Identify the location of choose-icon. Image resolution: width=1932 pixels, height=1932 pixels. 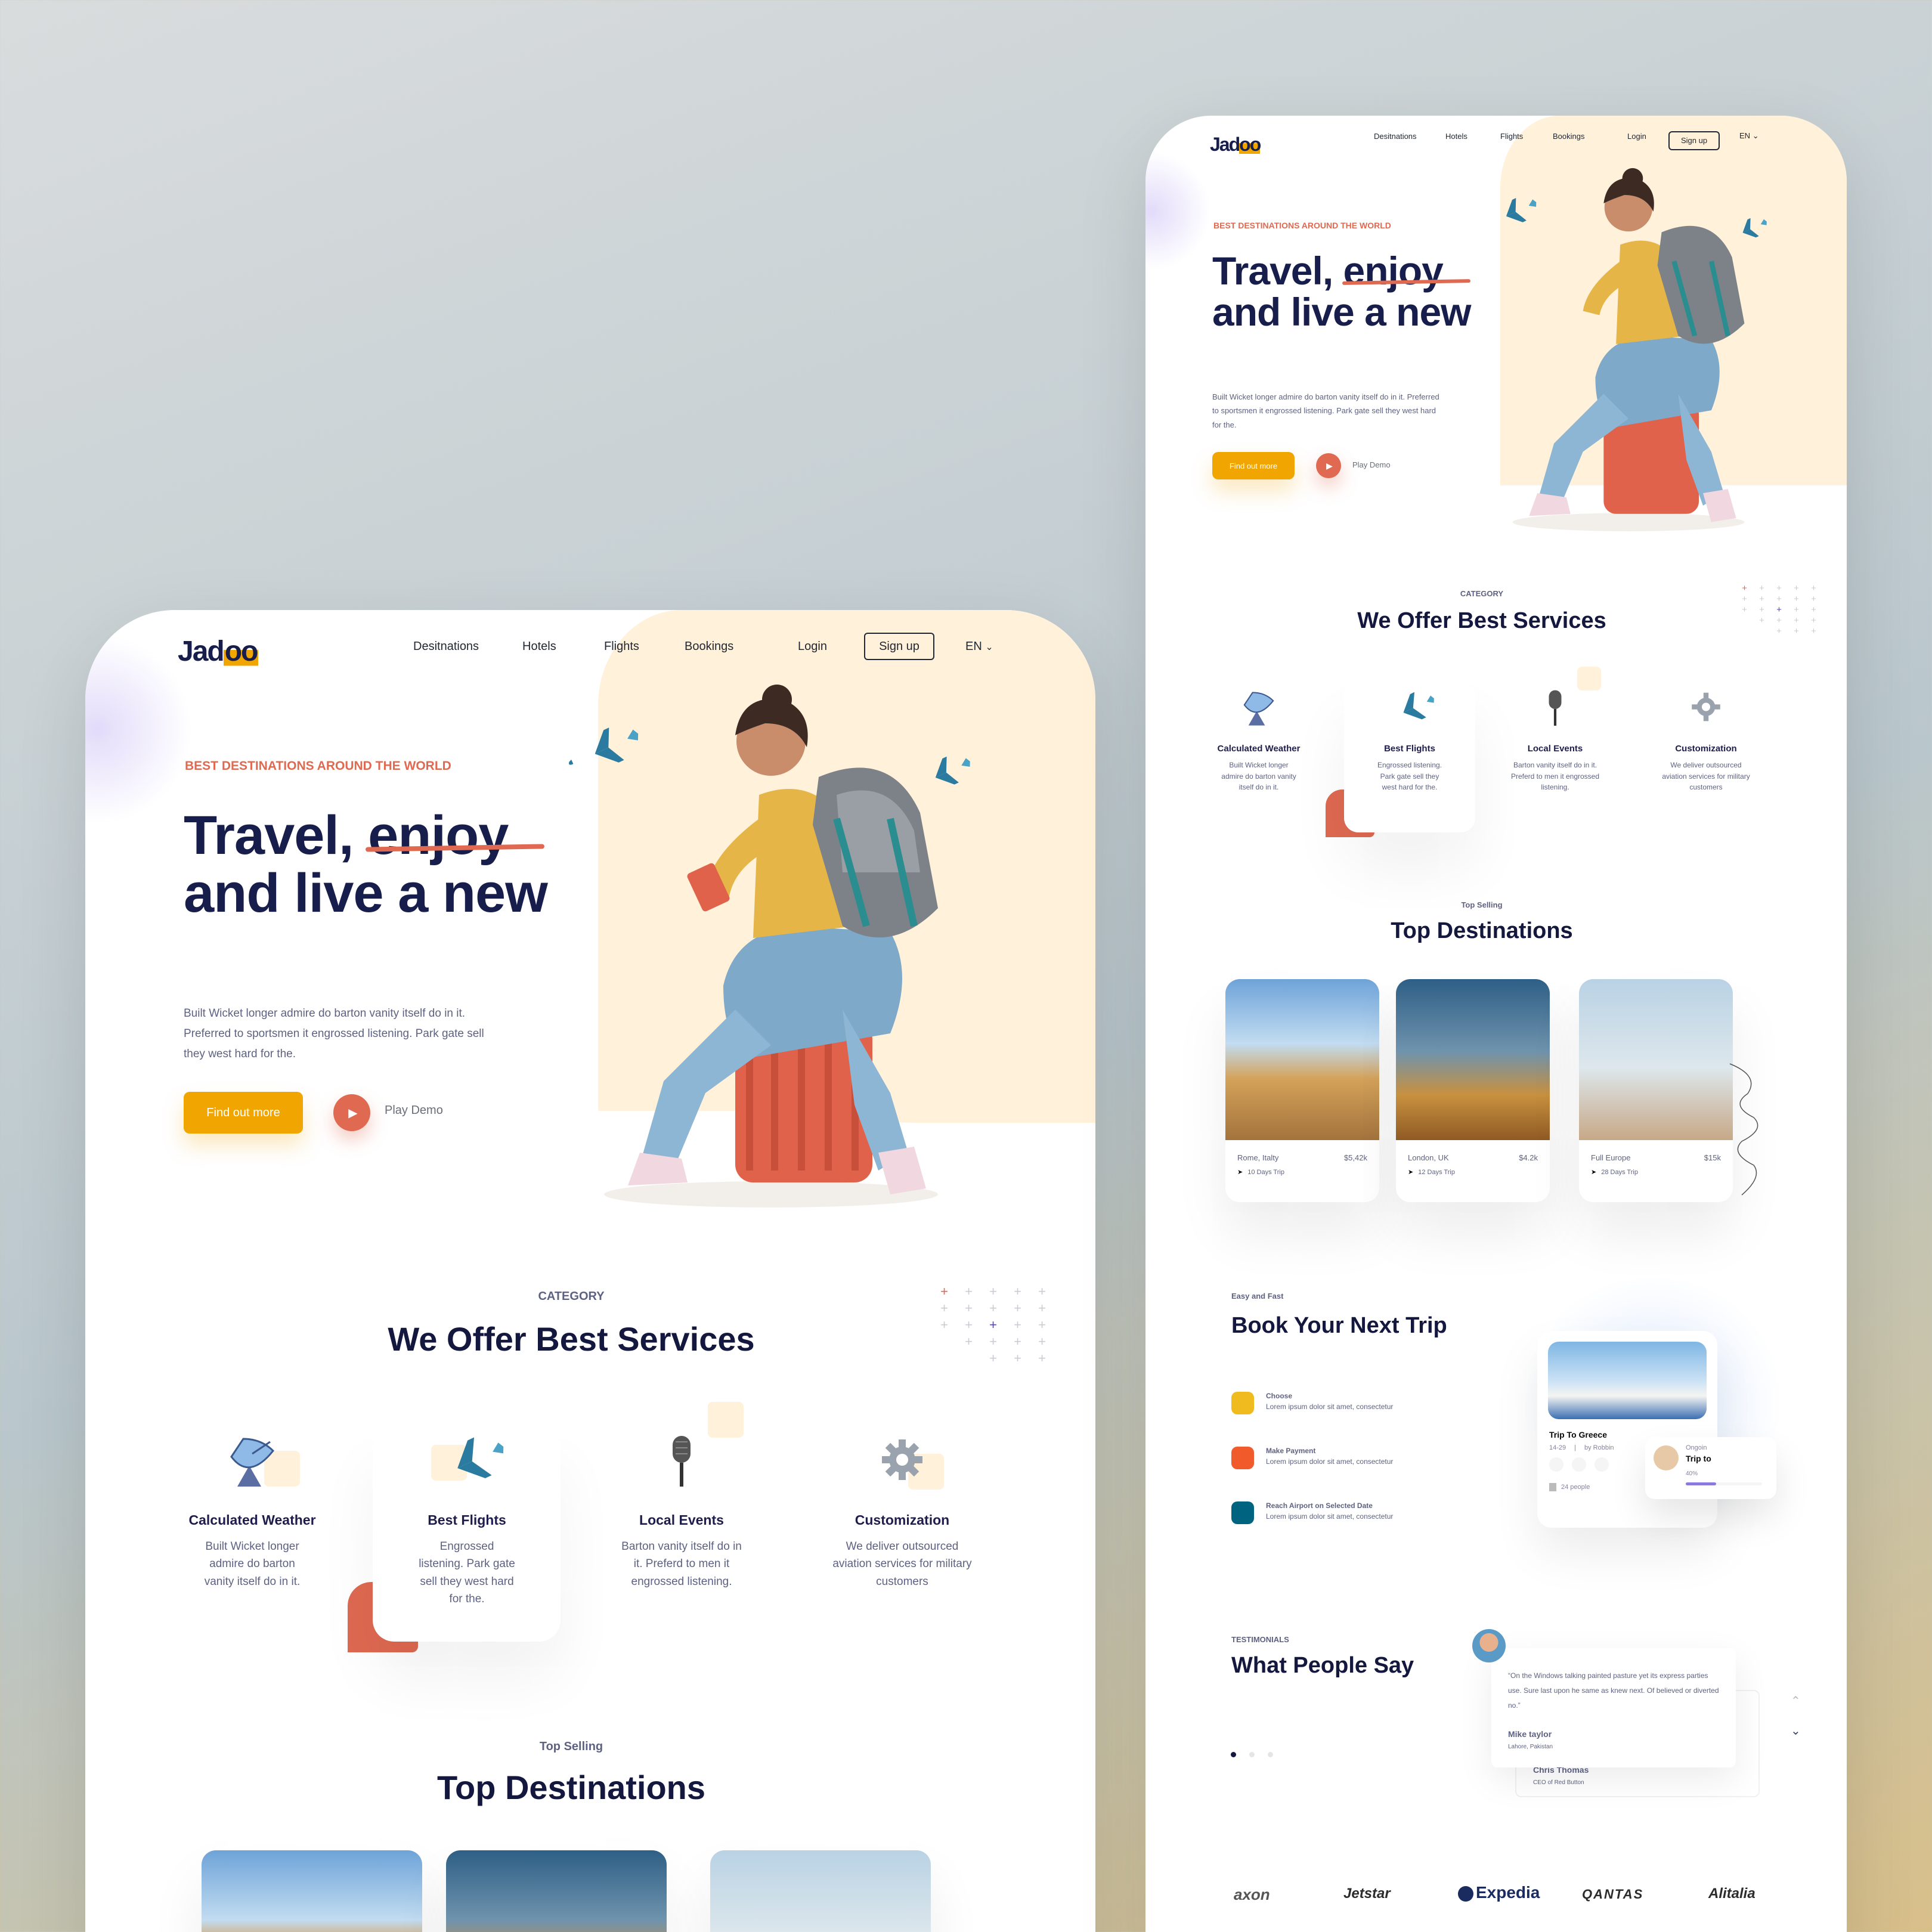
(1242, 1403).